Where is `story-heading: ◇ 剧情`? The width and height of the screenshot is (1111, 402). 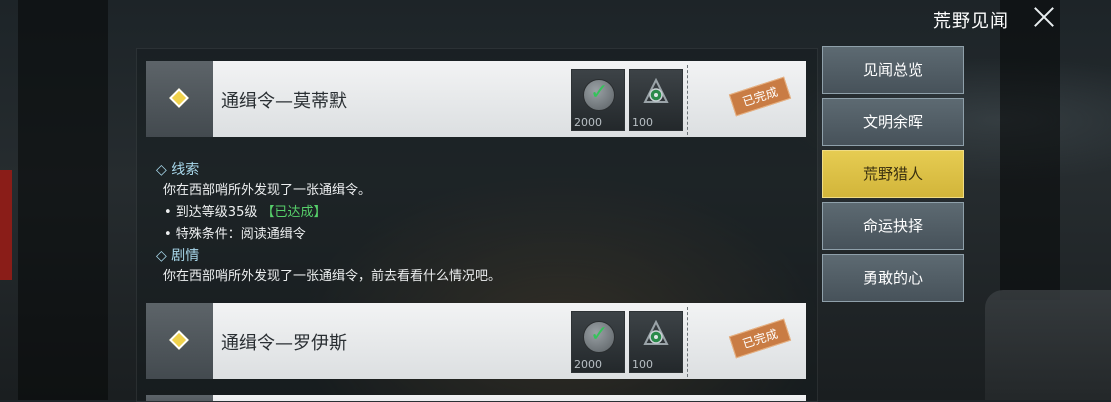
story-heading: ◇ 剧情 is located at coordinates (178, 256).